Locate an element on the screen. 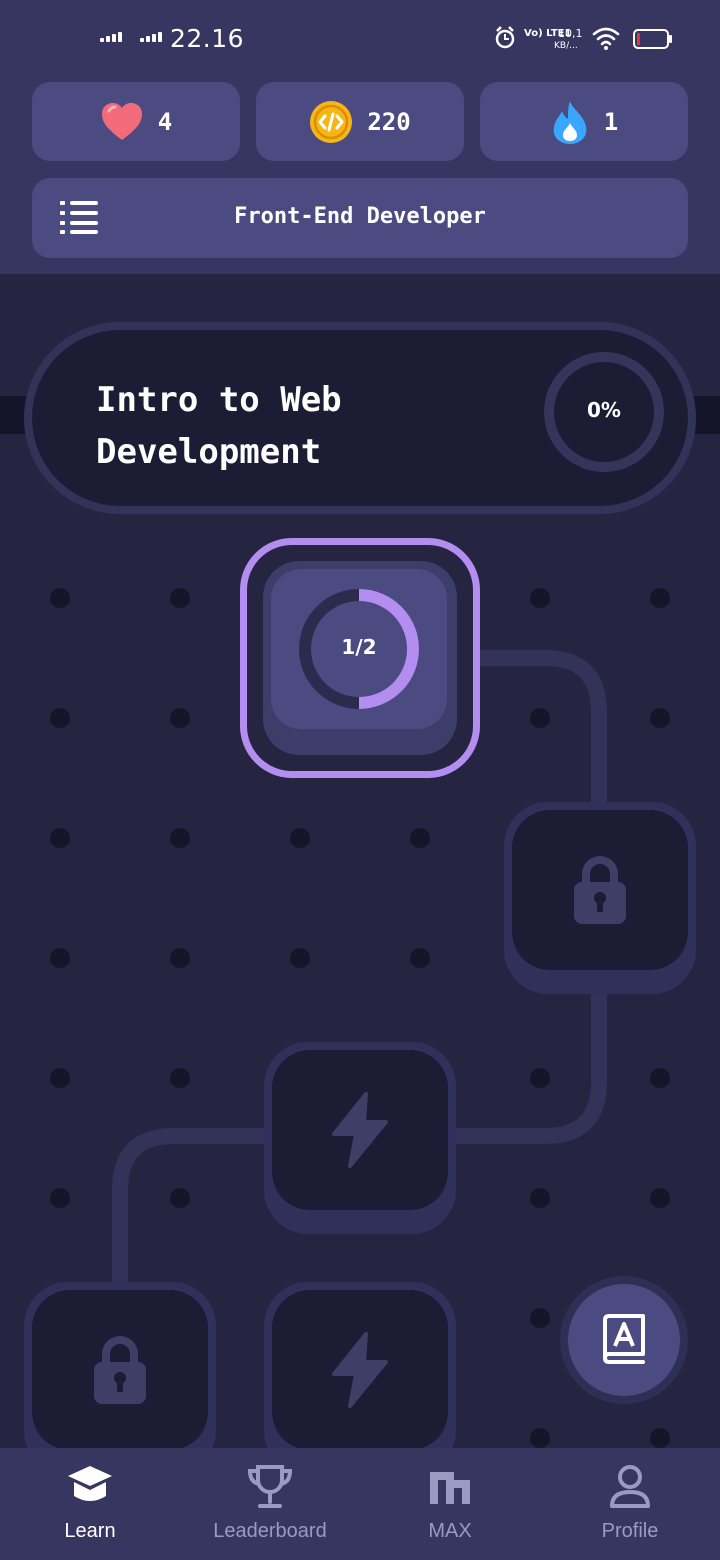  lesson-node-current: 1/2 is located at coordinates (360, 658).